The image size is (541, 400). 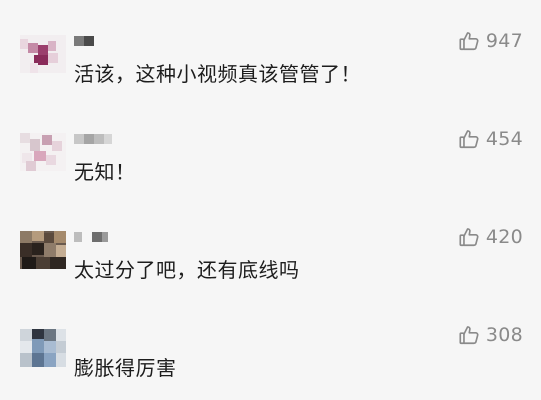 I want to click on like-count: 454, so click(x=504, y=139).